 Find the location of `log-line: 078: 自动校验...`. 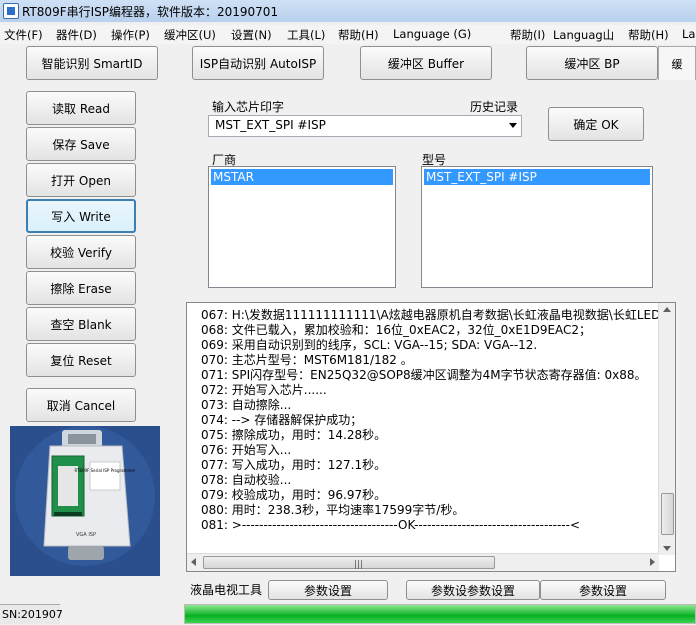

log-line: 078: 自动校验... is located at coordinates (246, 480).